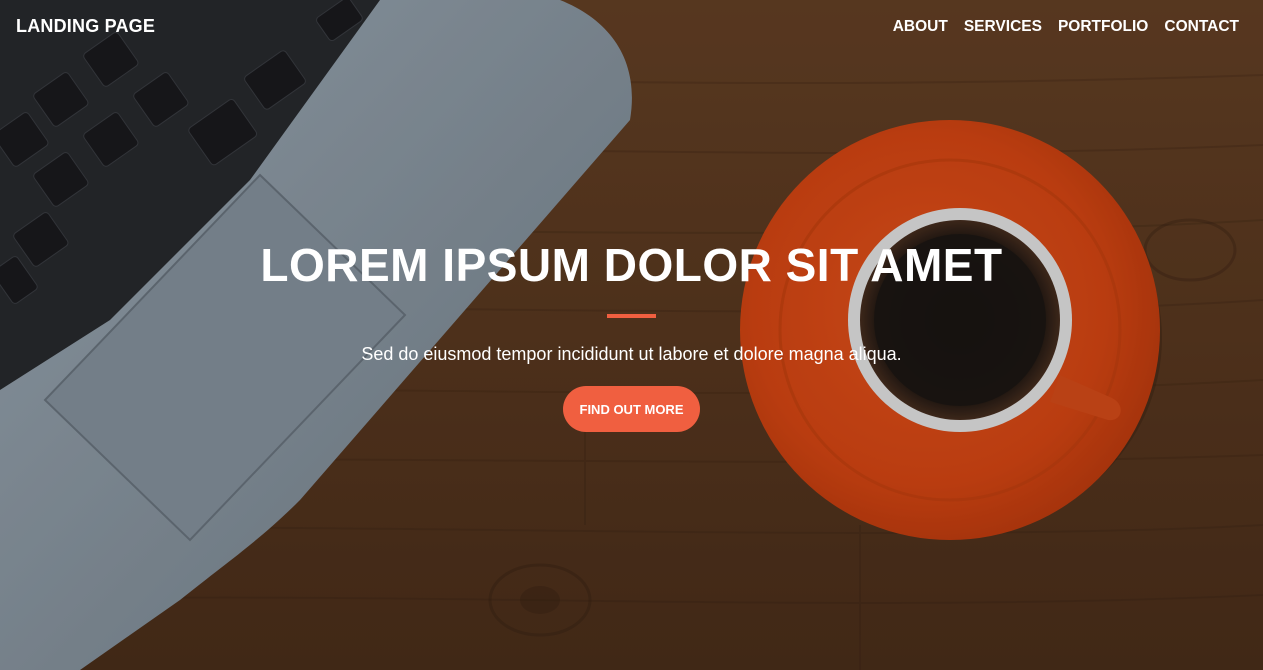  Describe the element at coordinates (85, 26) in the screenshot. I see `brand-logo-link: LANDING PAGE` at that location.